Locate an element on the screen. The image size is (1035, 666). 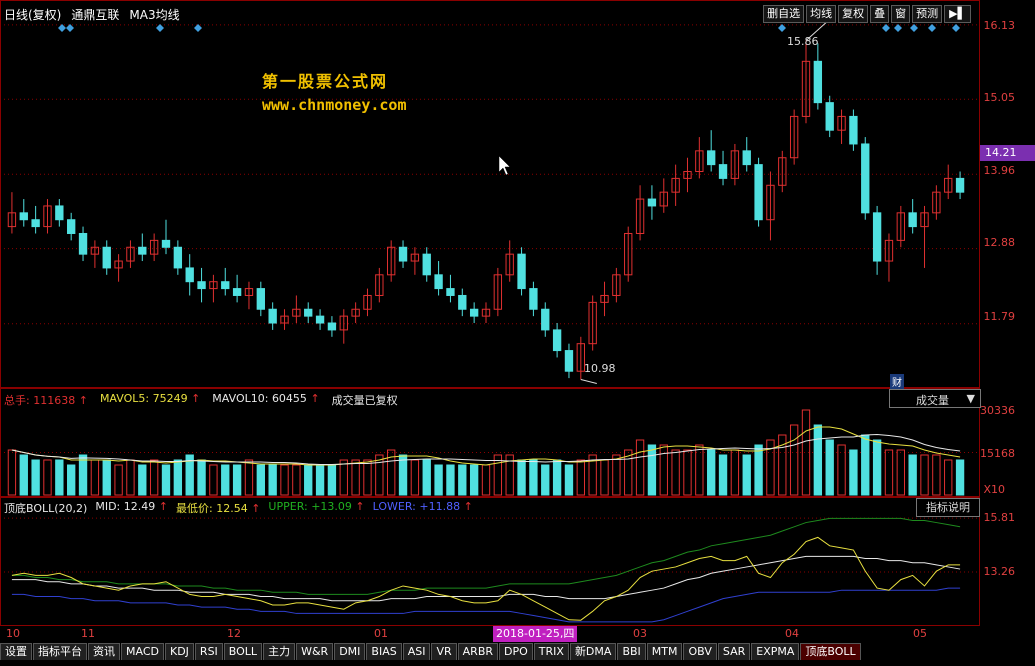
tab-item: RSI is located at coordinates (208, 651).